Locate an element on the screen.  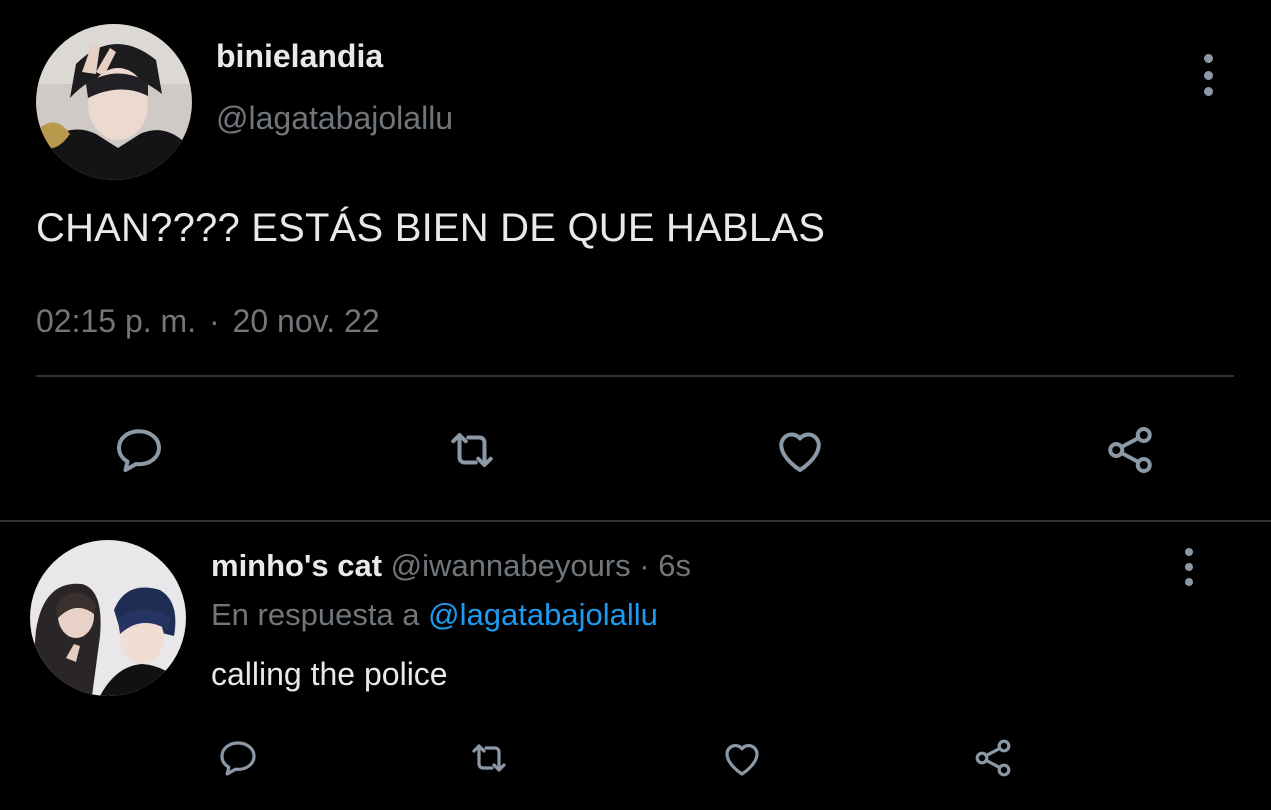
more-options-button is located at coordinates (1208, 75).